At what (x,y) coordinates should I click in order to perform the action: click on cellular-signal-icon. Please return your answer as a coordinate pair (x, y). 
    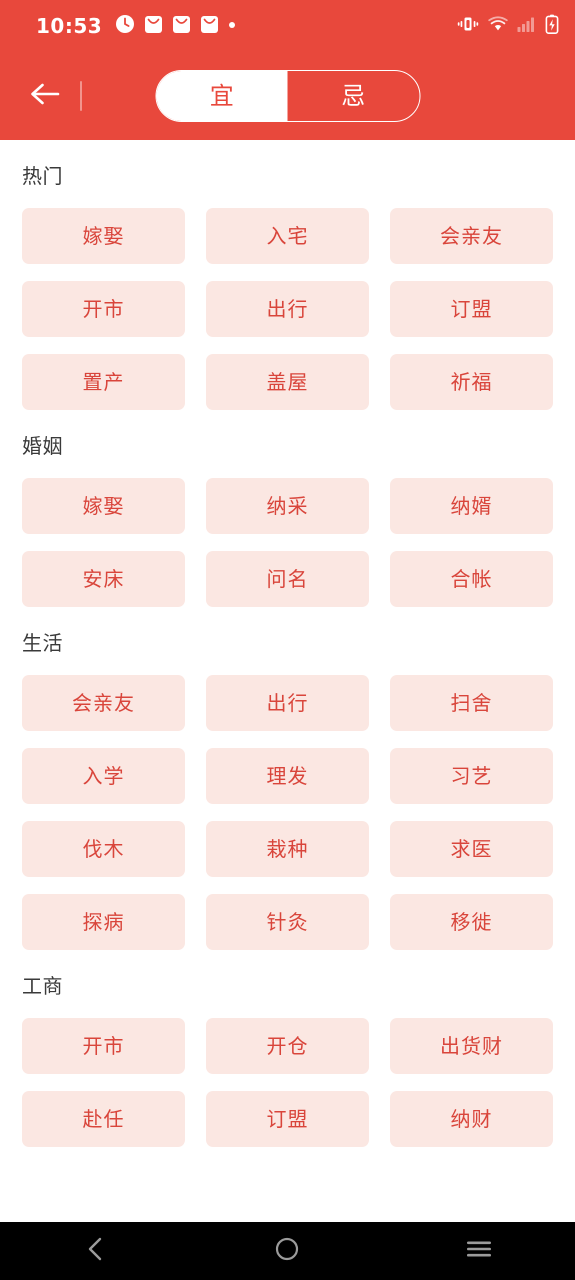
    Looking at the image, I should click on (526, 26).